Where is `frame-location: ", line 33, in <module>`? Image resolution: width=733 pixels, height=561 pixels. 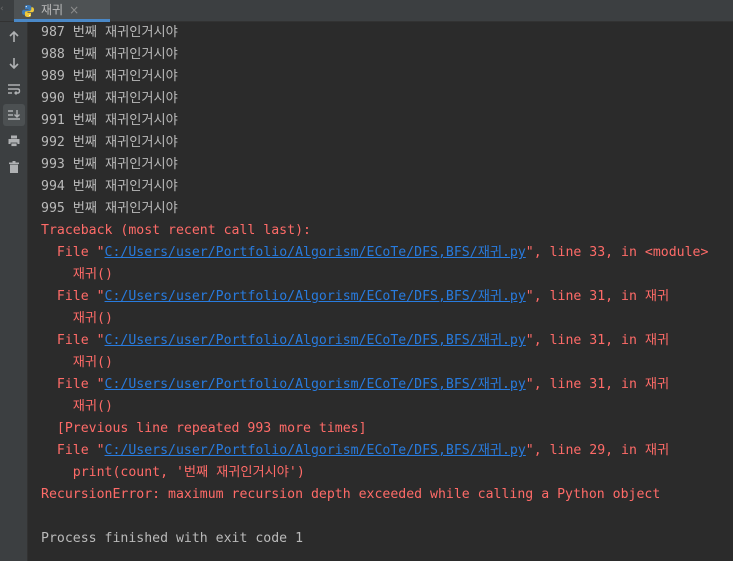
frame-location: ", line 33, in <module> is located at coordinates (617, 252).